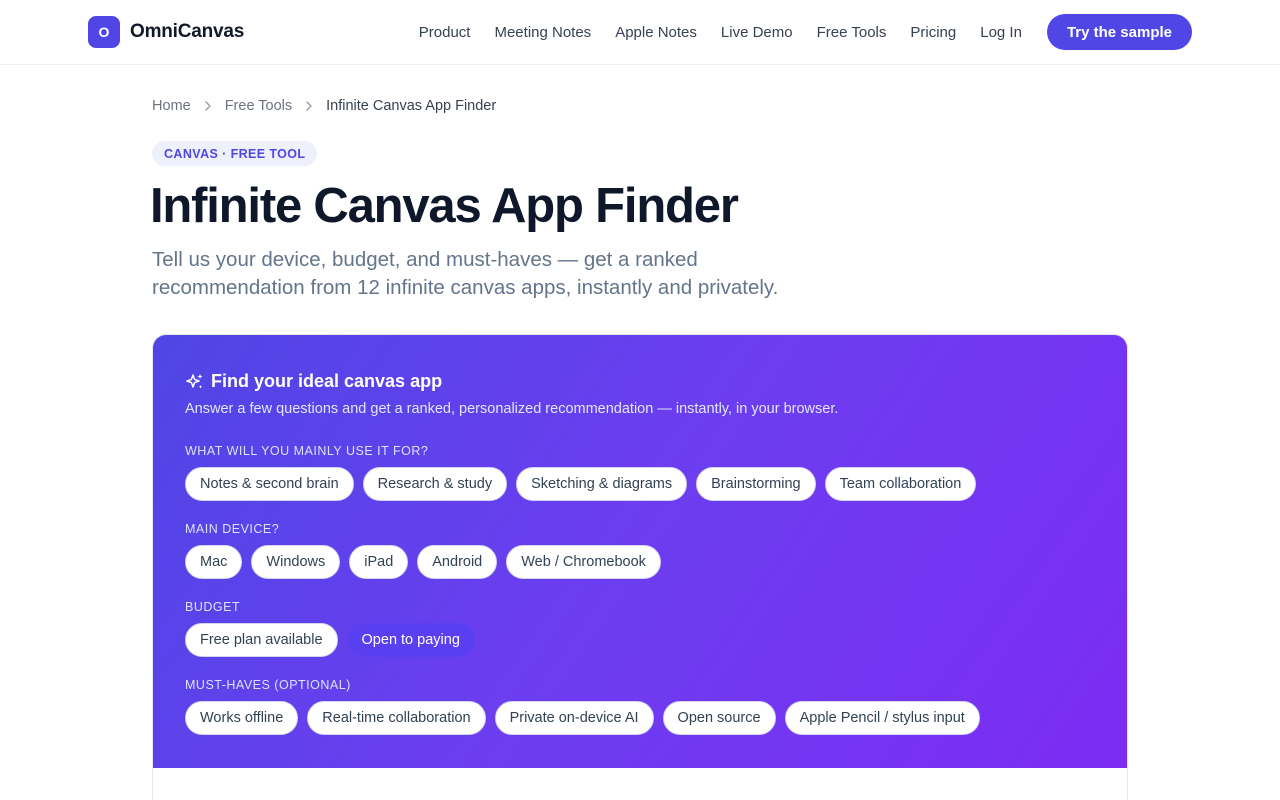 This screenshot has height=800, width=1280. I want to click on nav-log-in: Log In, so click(1001, 32).